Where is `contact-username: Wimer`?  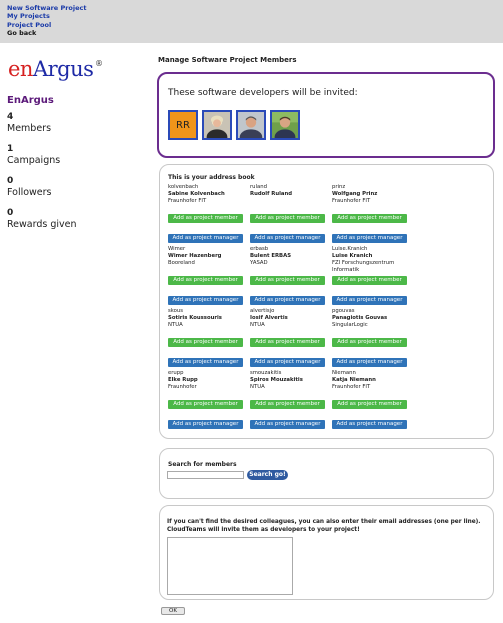
contact-username: Wimer is located at coordinates (177, 249).